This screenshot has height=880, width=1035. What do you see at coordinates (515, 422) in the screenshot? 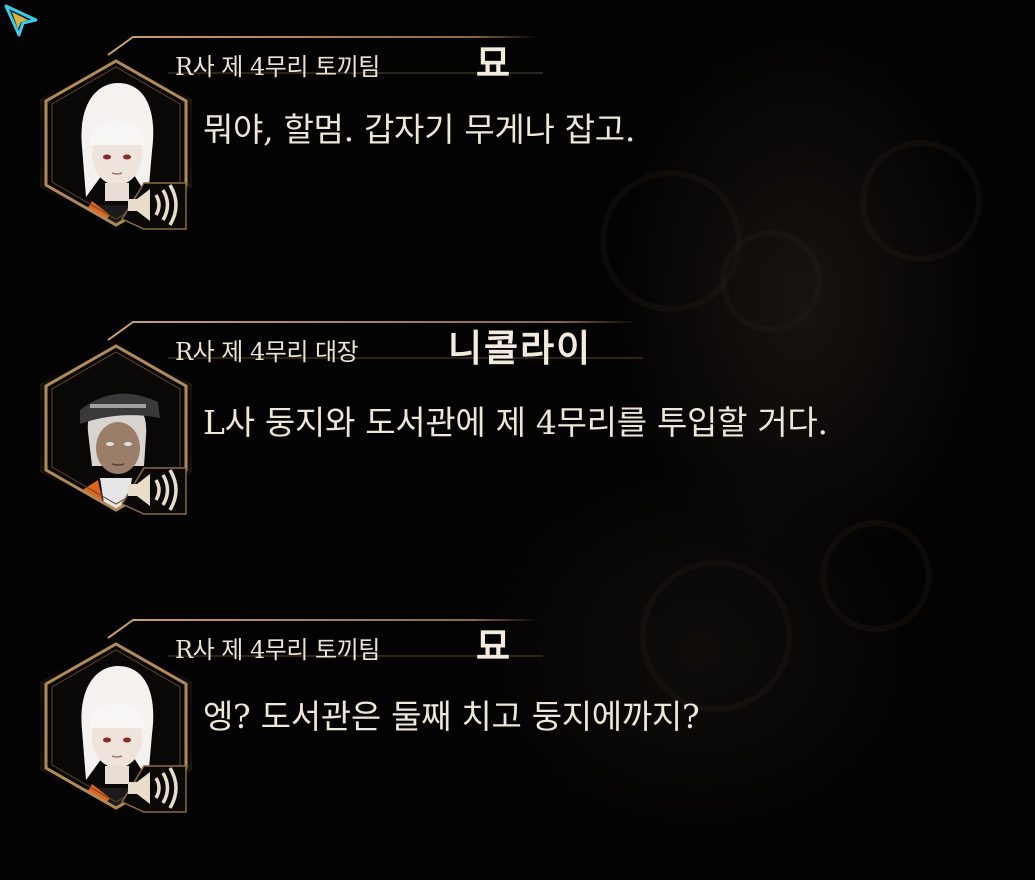
I see `dialogue-text: L사 둥지와 도서관에 제 4무리를 투입할 거다.` at bounding box center [515, 422].